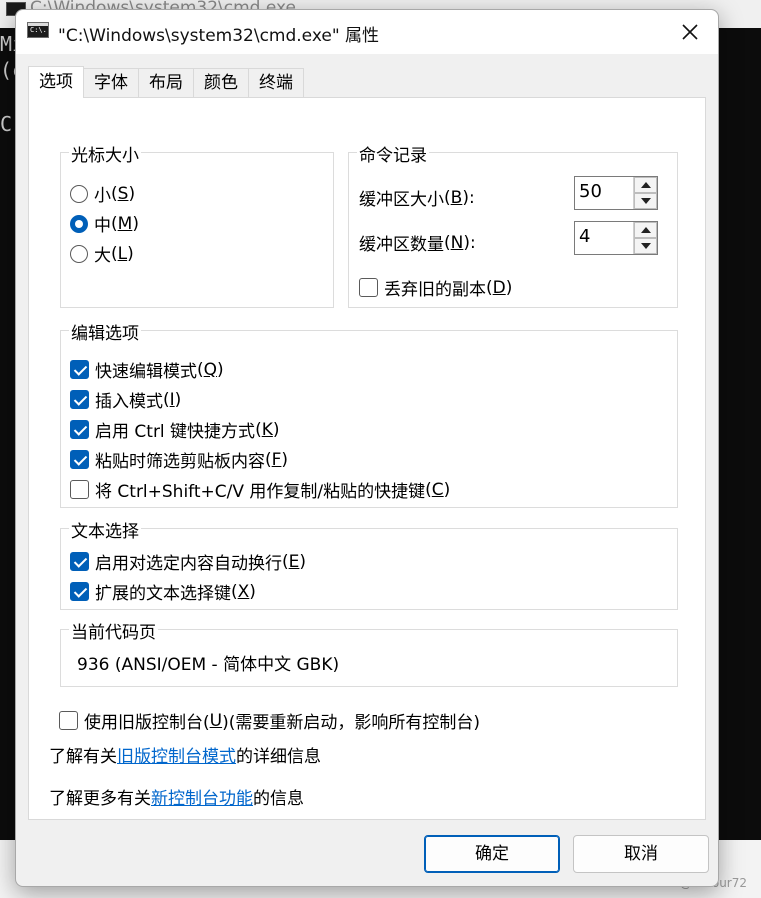 The height and width of the screenshot is (898, 761). What do you see at coordinates (105, 331) in the screenshot?
I see `group-title: 编辑选项` at bounding box center [105, 331].